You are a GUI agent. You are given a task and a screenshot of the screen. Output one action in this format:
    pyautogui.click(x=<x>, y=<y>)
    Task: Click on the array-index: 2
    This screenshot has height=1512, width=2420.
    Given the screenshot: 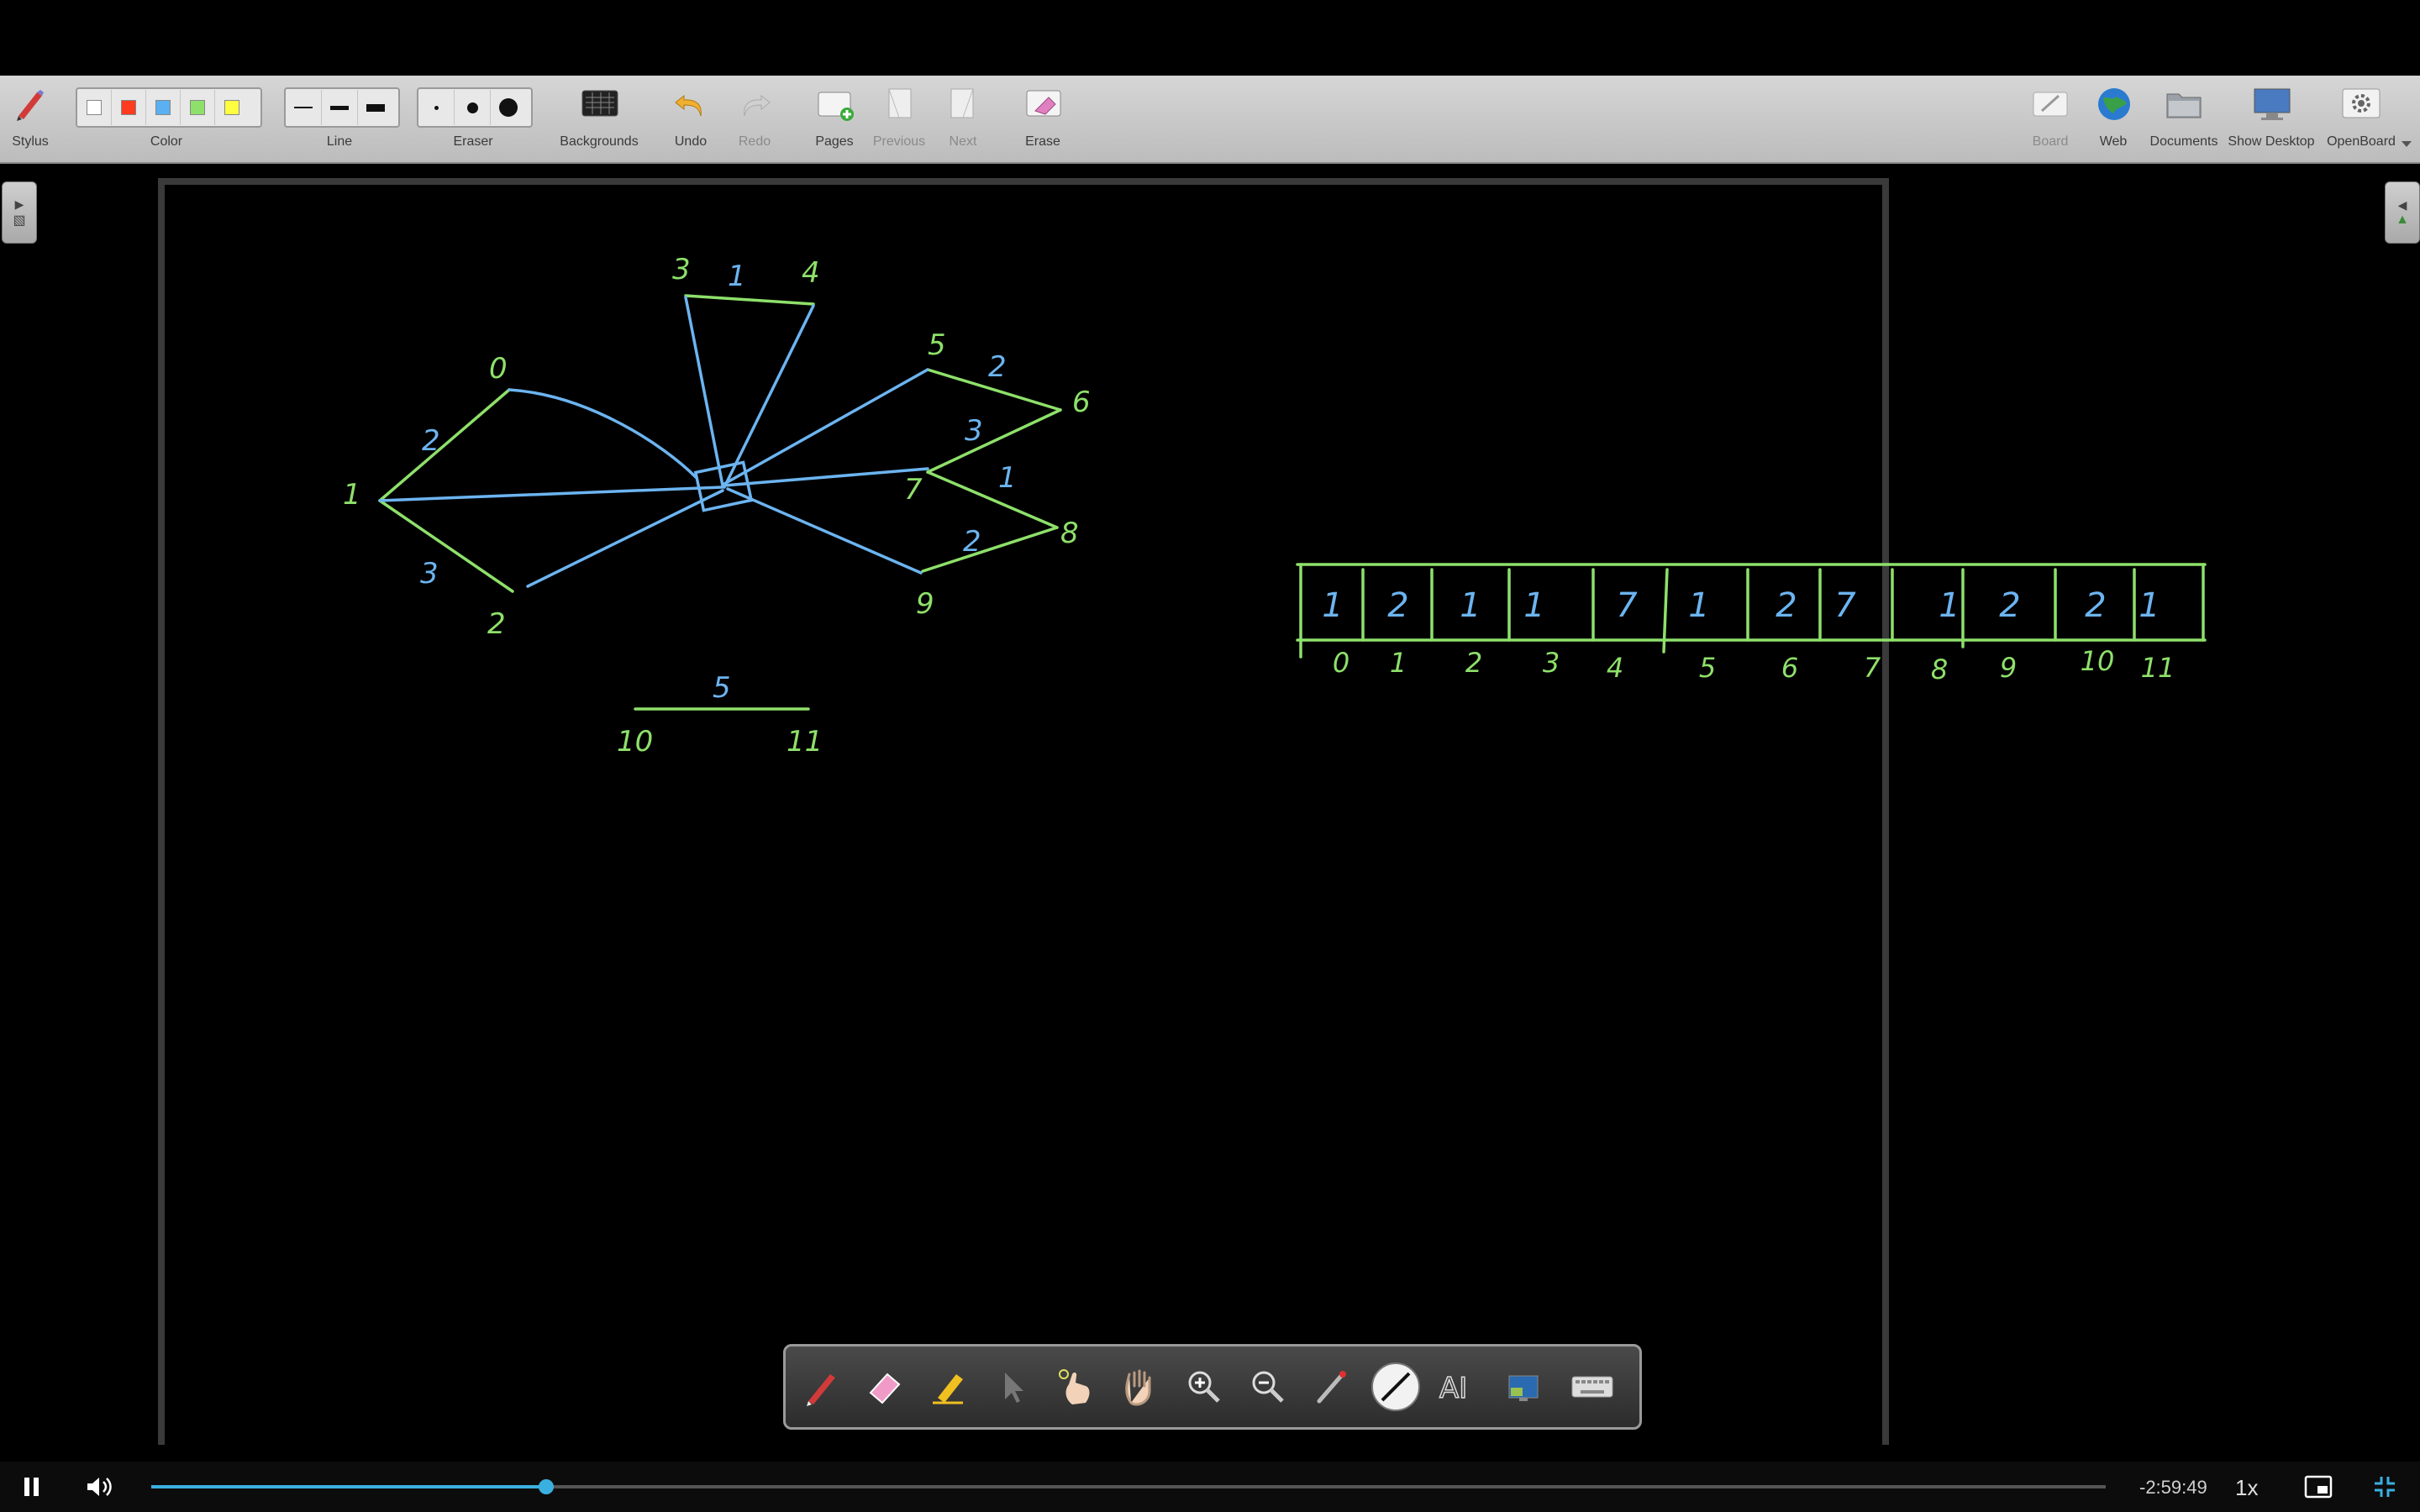 What is the action you would take?
    pyautogui.click(x=1473, y=663)
    